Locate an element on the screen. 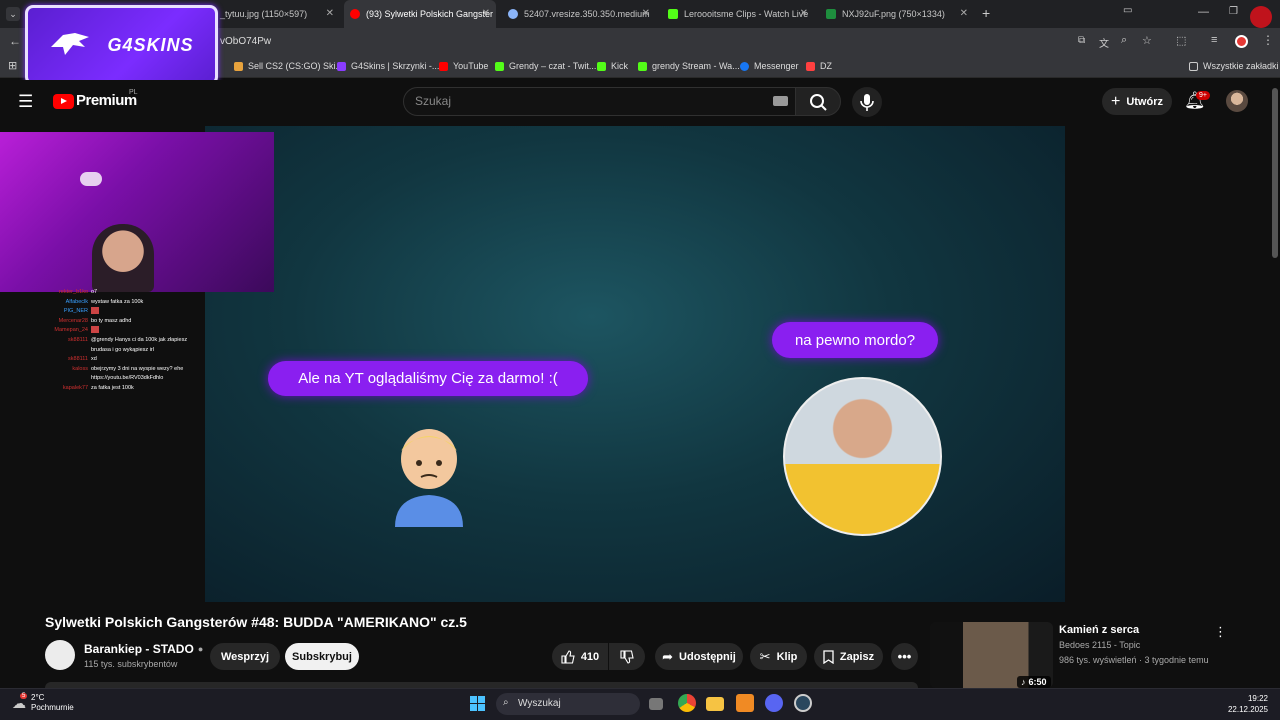 The height and width of the screenshot is (720, 1280). chat-text: bo ty masz adhd is located at coordinates (111, 320).